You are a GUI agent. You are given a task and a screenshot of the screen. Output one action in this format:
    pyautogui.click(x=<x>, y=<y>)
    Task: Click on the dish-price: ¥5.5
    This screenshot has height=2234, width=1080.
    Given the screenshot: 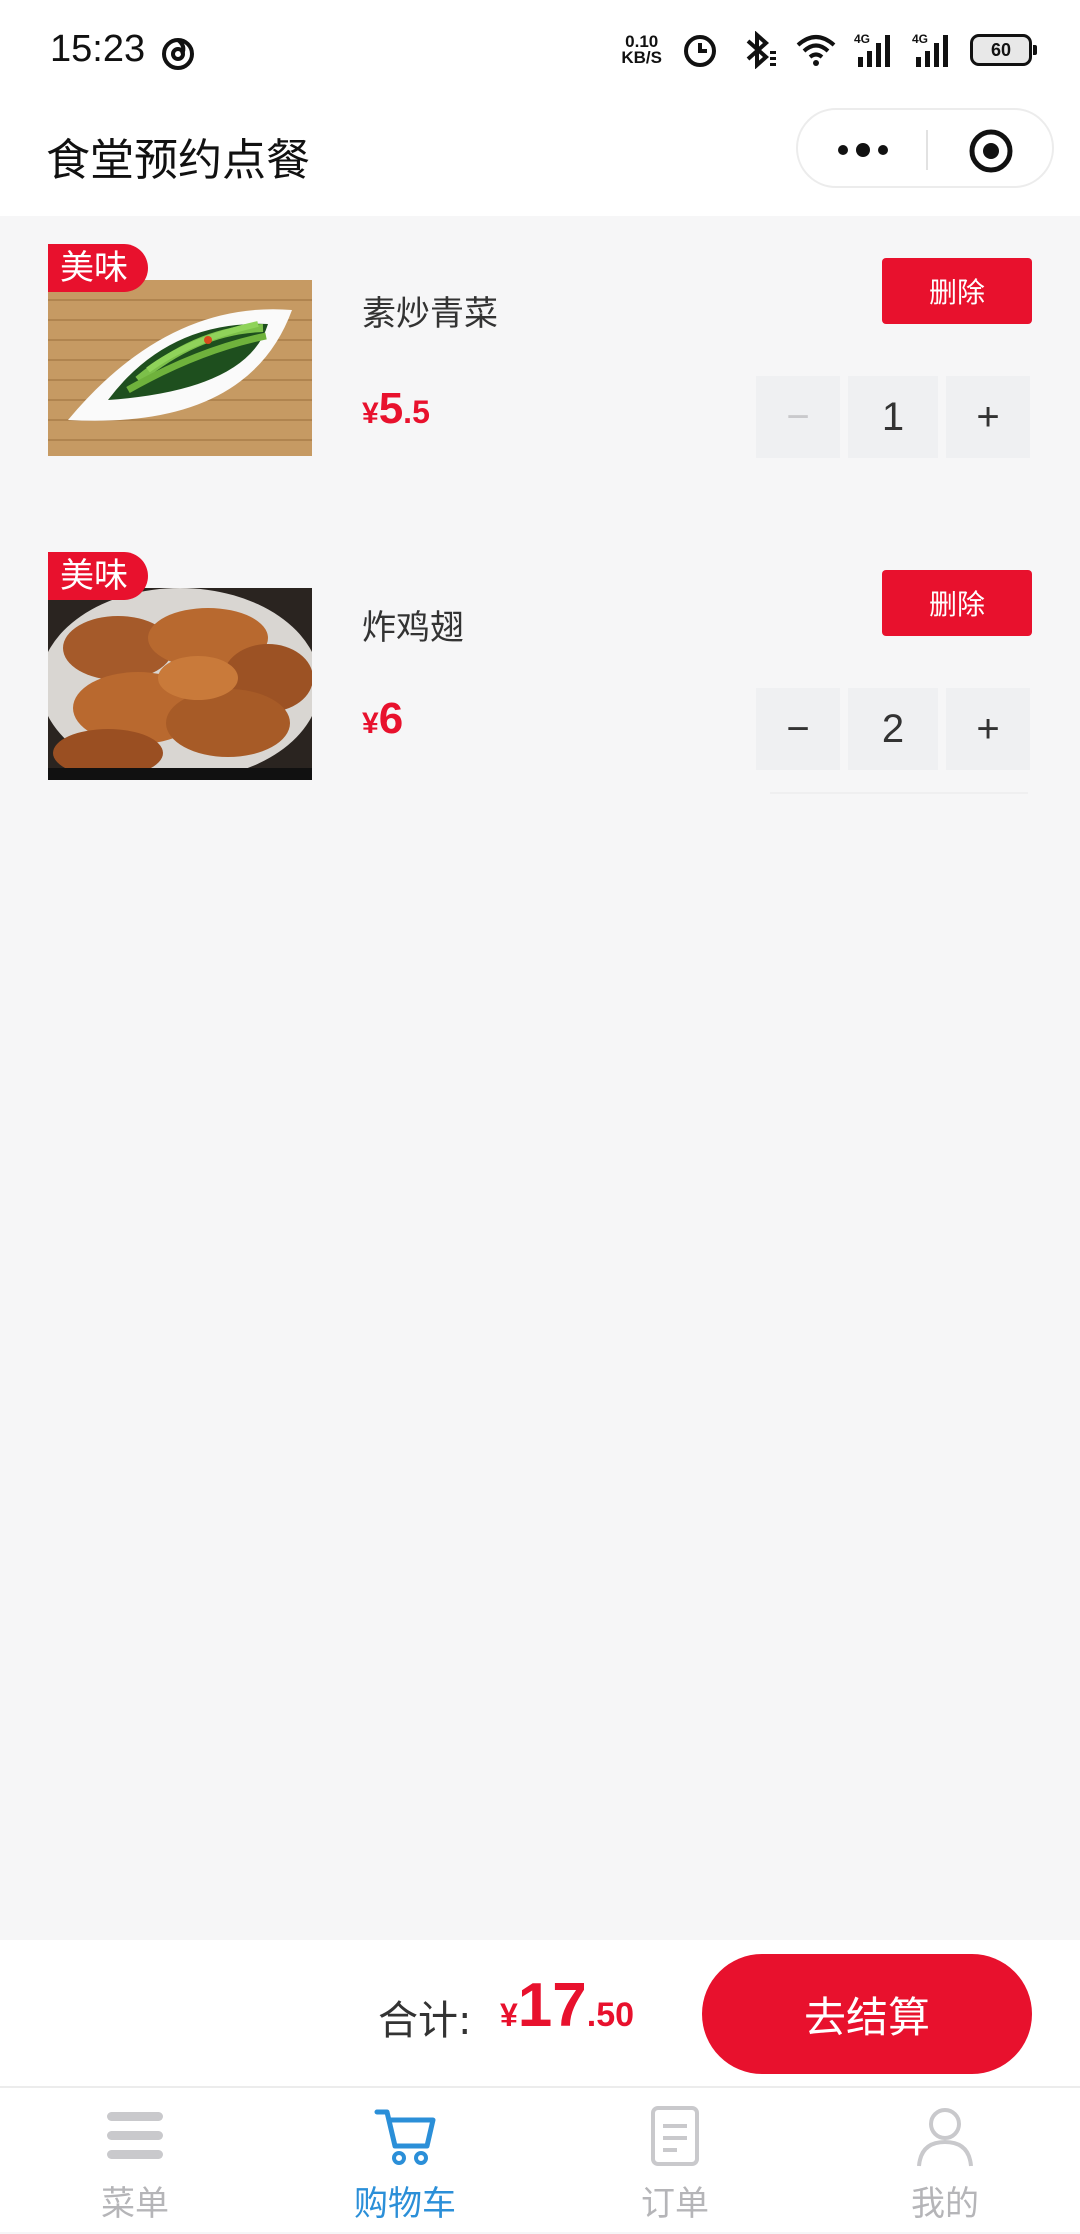 What is the action you would take?
    pyautogui.click(x=396, y=409)
    